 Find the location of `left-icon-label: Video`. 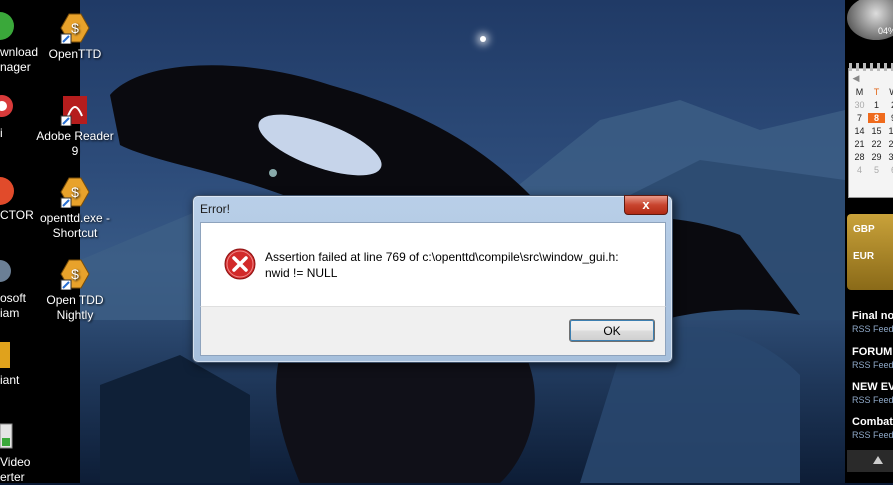

left-icon-label: Video is located at coordinates (15, 462).